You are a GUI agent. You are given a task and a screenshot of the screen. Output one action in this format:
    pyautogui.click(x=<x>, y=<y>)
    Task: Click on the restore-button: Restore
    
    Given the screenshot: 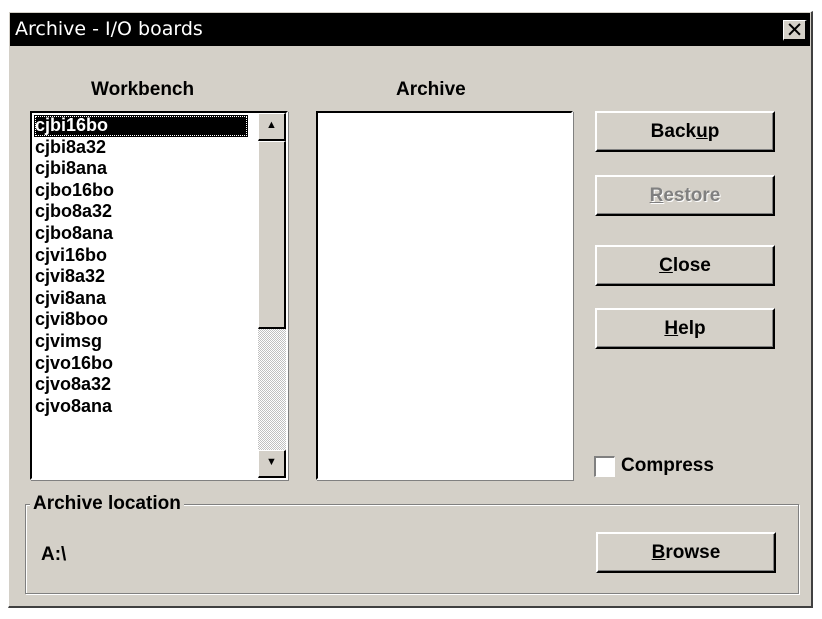 What is the action you would take?
    pyautogui.click(x=685, y=195)
    